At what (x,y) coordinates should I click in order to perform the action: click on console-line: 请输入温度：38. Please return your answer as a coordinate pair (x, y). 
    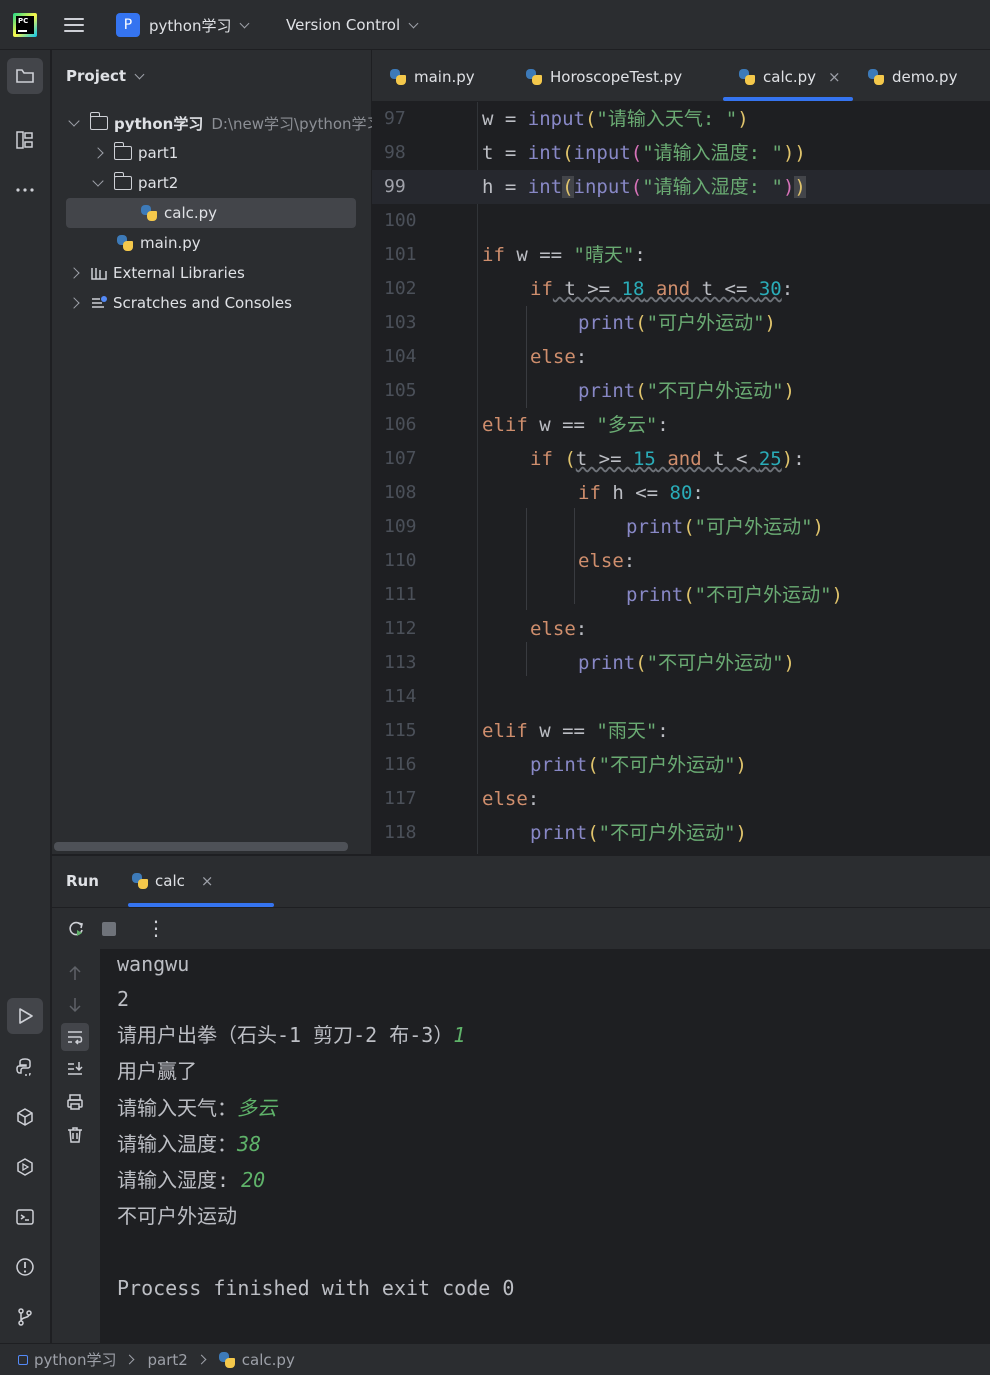
    Looking at the image, I should click on (189, 1144).